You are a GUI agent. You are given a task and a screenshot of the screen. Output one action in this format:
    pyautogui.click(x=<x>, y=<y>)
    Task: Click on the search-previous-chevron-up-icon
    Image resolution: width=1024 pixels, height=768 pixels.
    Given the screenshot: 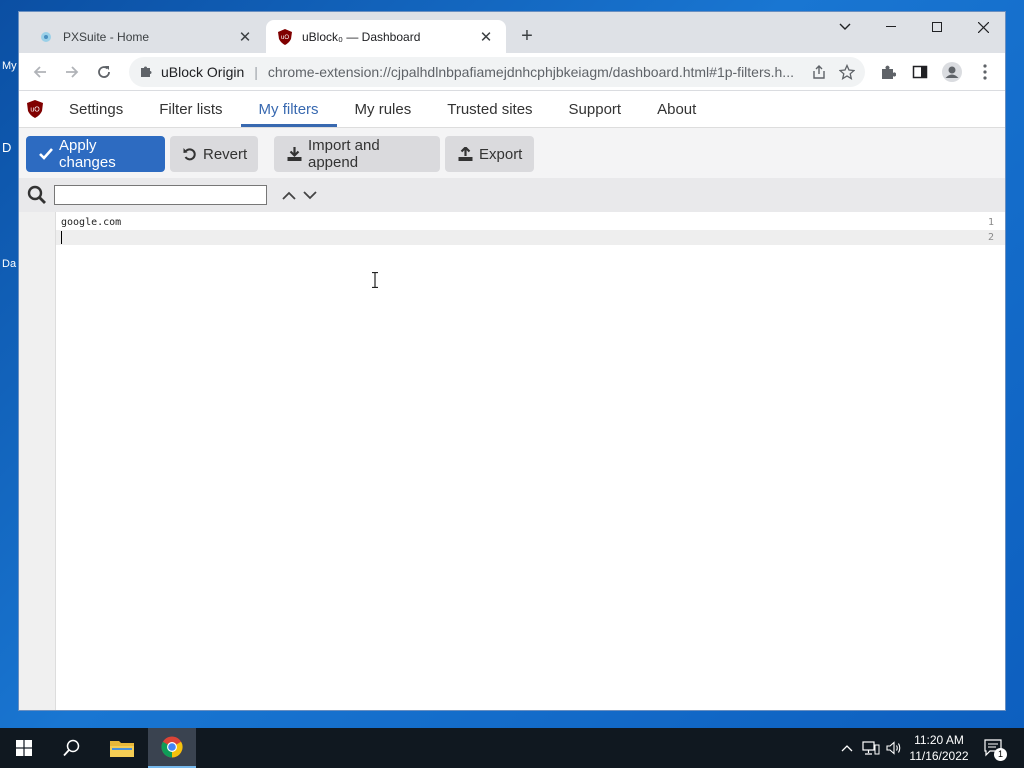 What is the action you would take?
    pyautogui.click(x=289, y=195)
    